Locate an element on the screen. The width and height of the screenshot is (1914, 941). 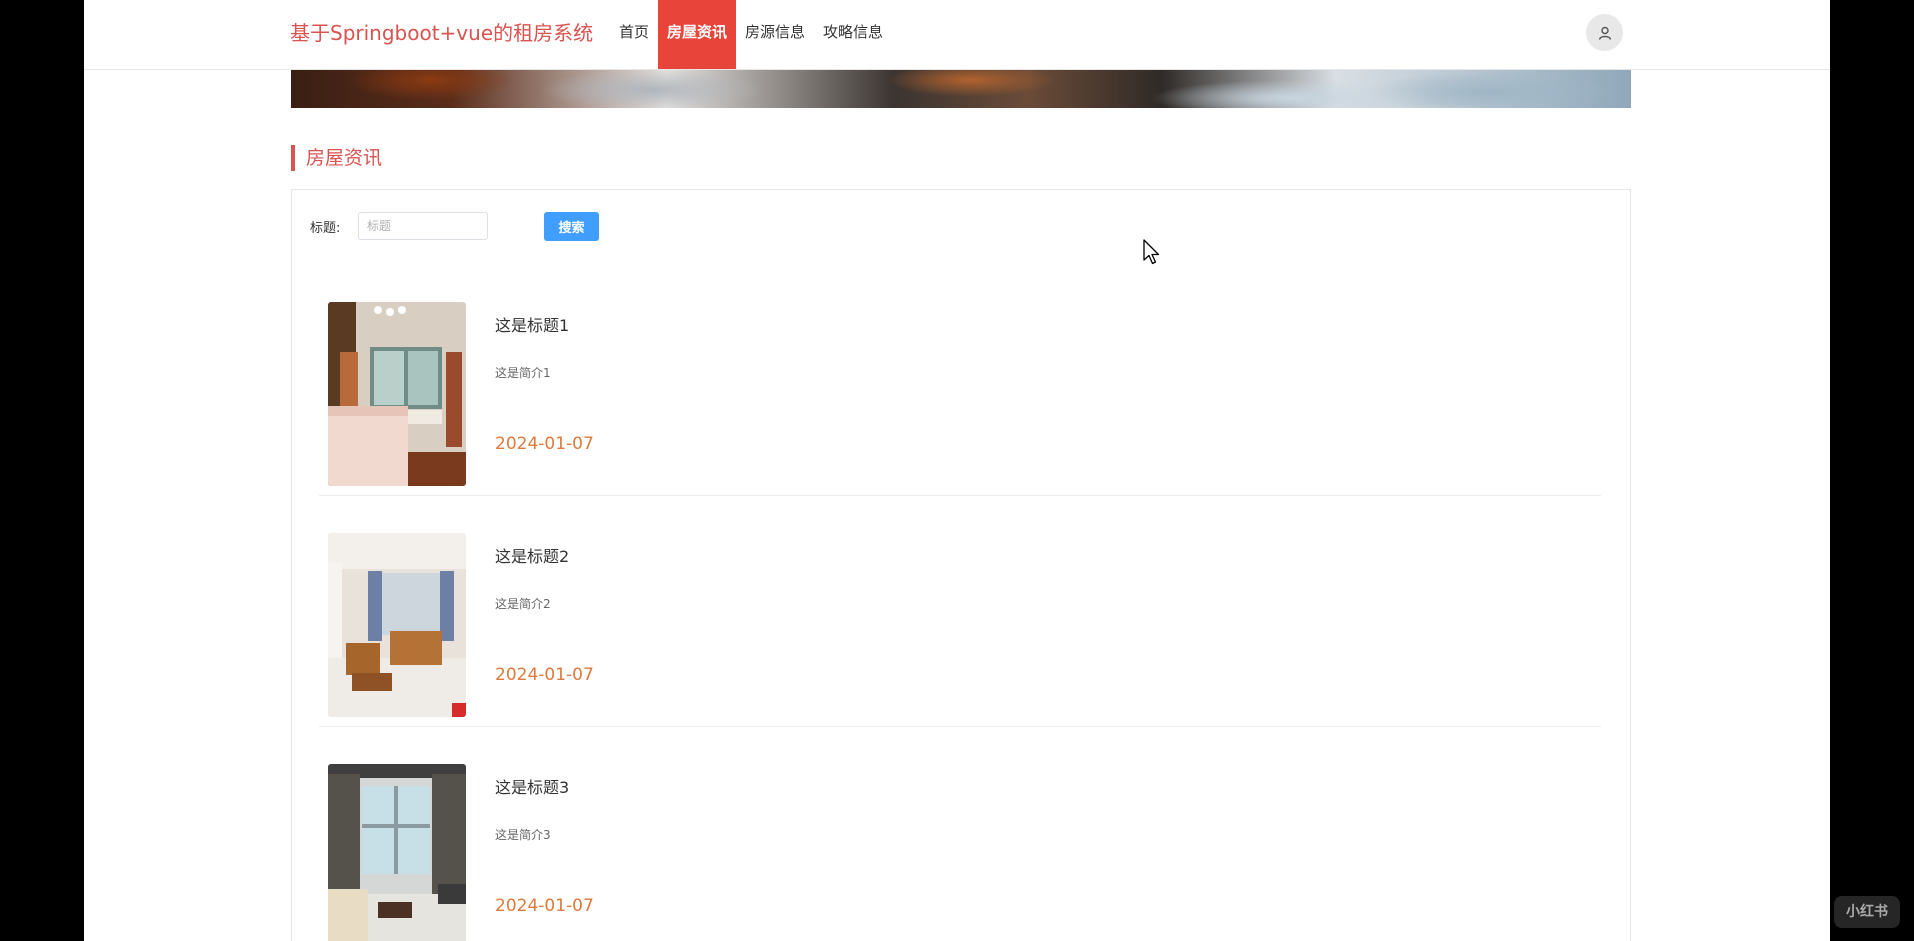
mouse-cursor-icon is located at coordinates (1152, 254).